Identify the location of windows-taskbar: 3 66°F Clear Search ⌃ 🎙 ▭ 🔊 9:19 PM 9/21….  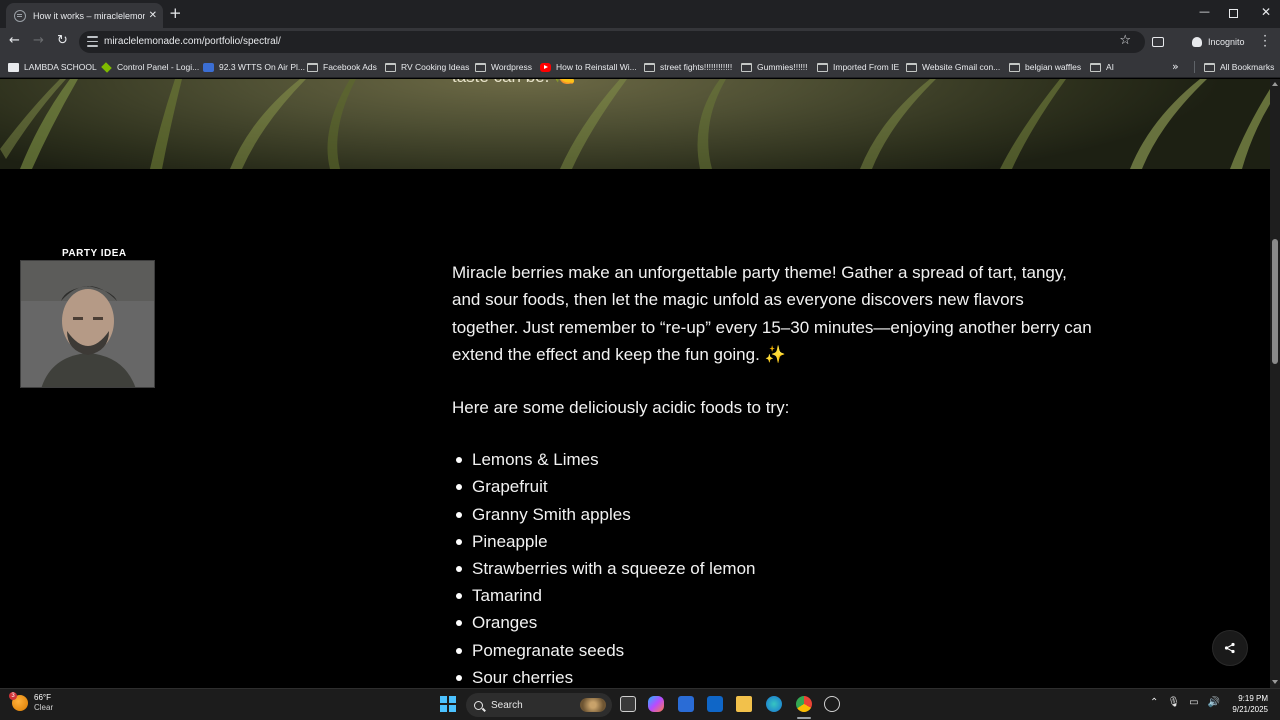
(640, 704).